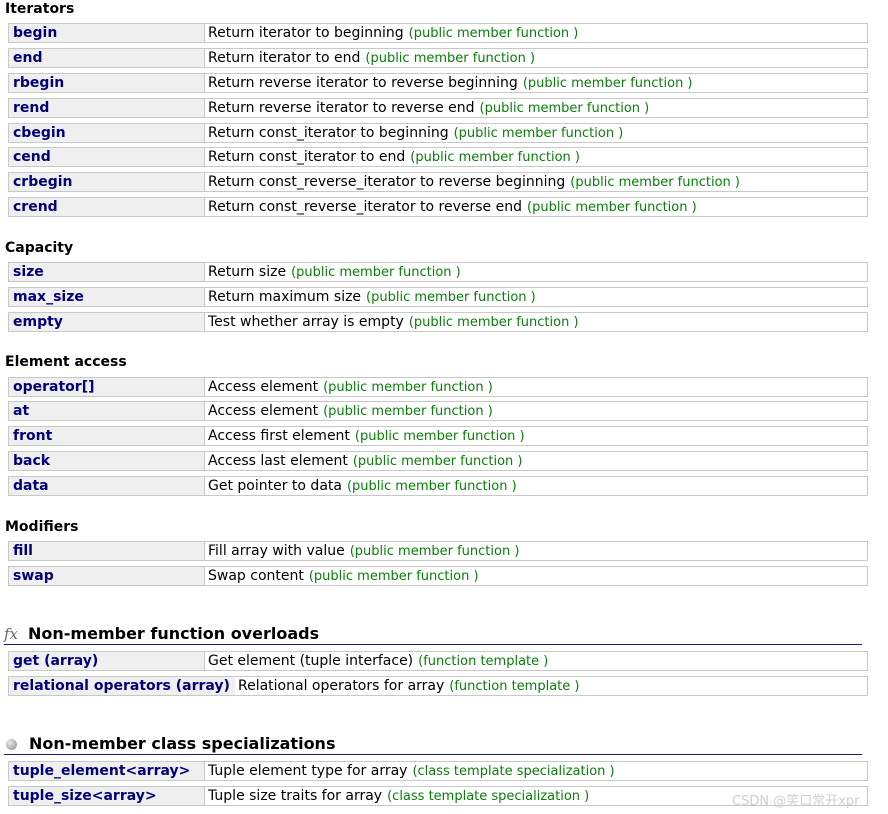 The image size is (888, 814). What do you see at coordinates (107, 157) in the screenshot?
I see `member-link-cend: cend` at bounding box center [107, 157].